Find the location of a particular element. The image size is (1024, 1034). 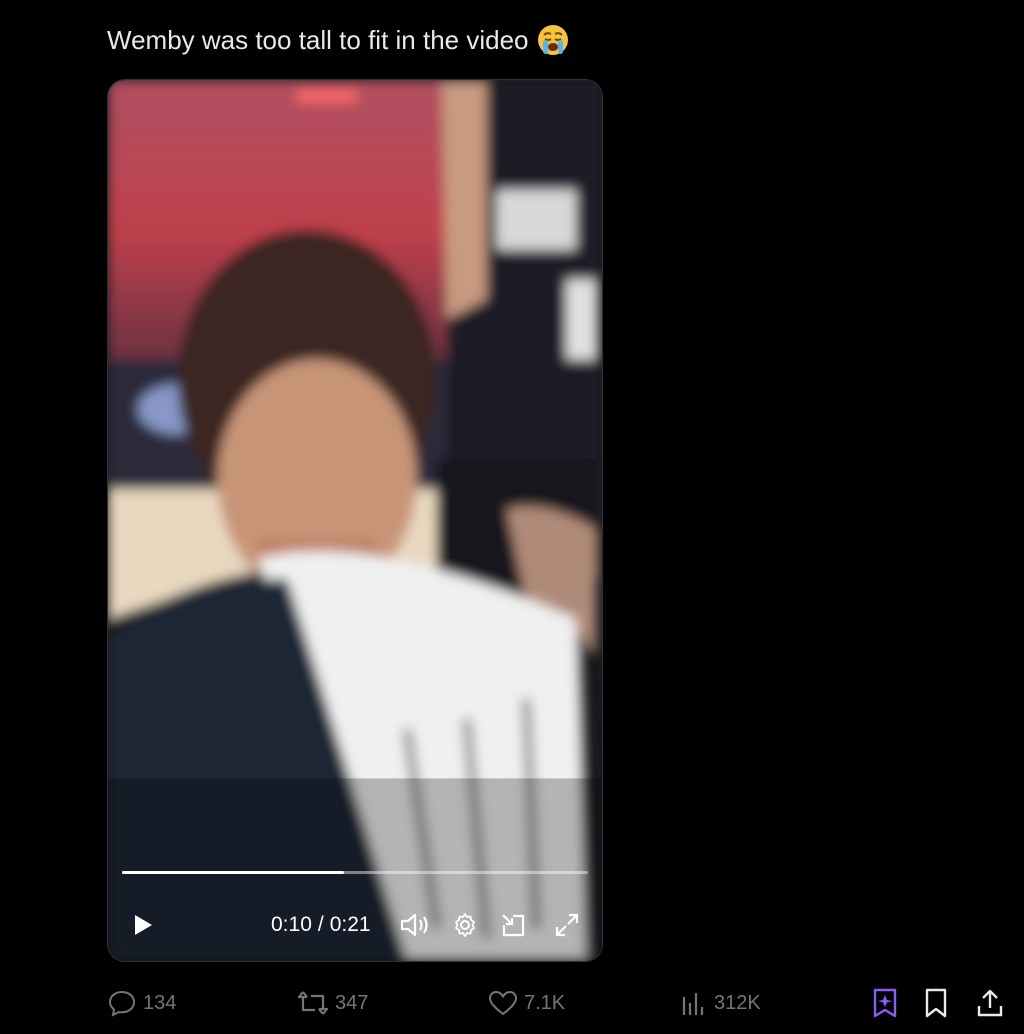

play-button is located at coordinates (143, 925).